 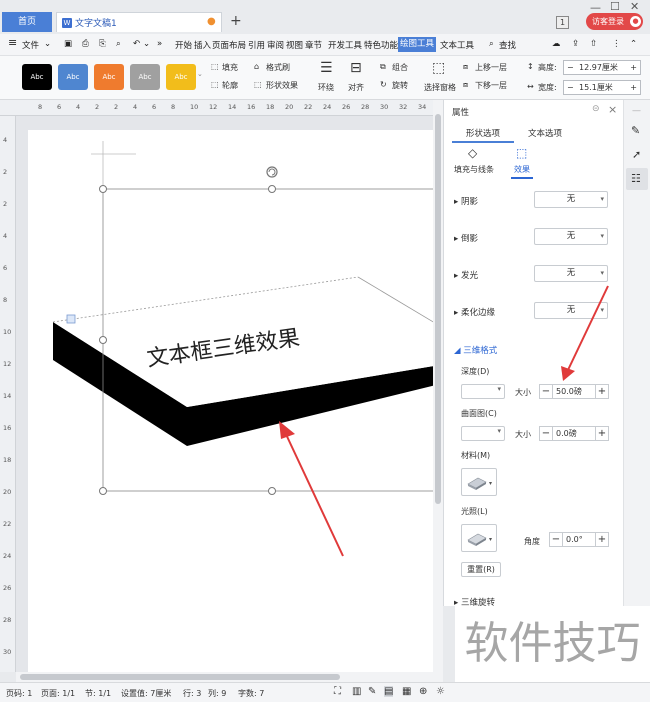 What do you see at coordinates (183, 45) in the screenshot?
I see `menu-item: 开始` at bounding box center [183, 45].